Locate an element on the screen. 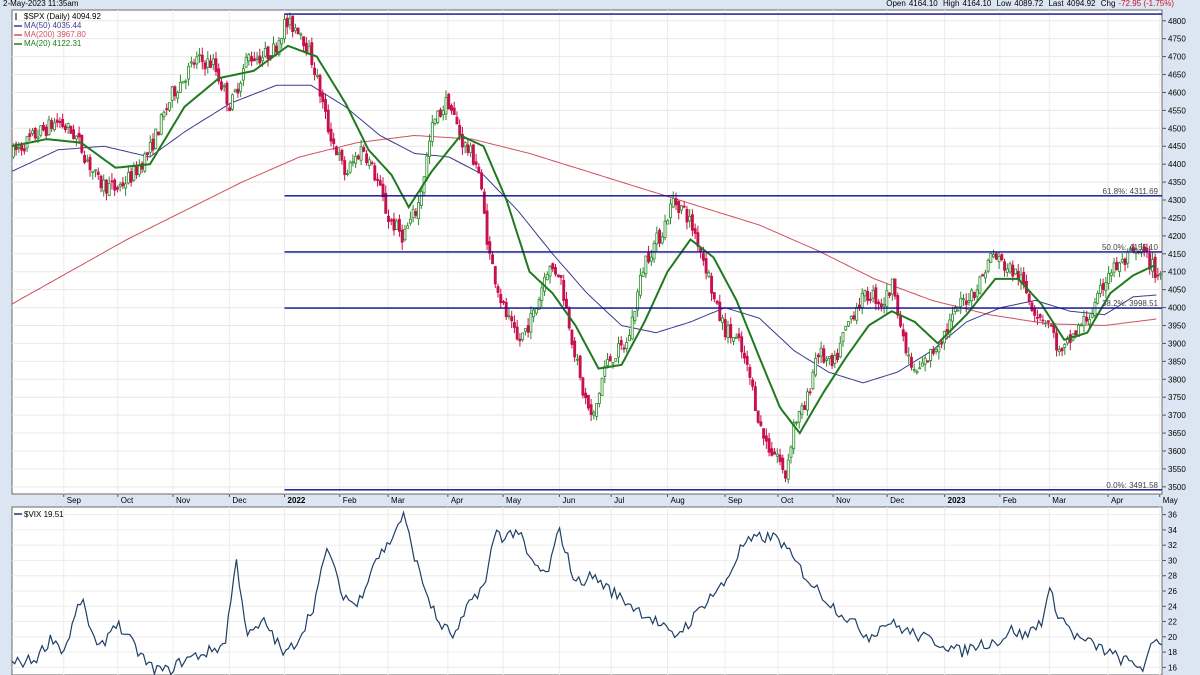 This screenshot has width=1200, height=675. vix-tick-label: 22 is located at coordinates (1172, 622).